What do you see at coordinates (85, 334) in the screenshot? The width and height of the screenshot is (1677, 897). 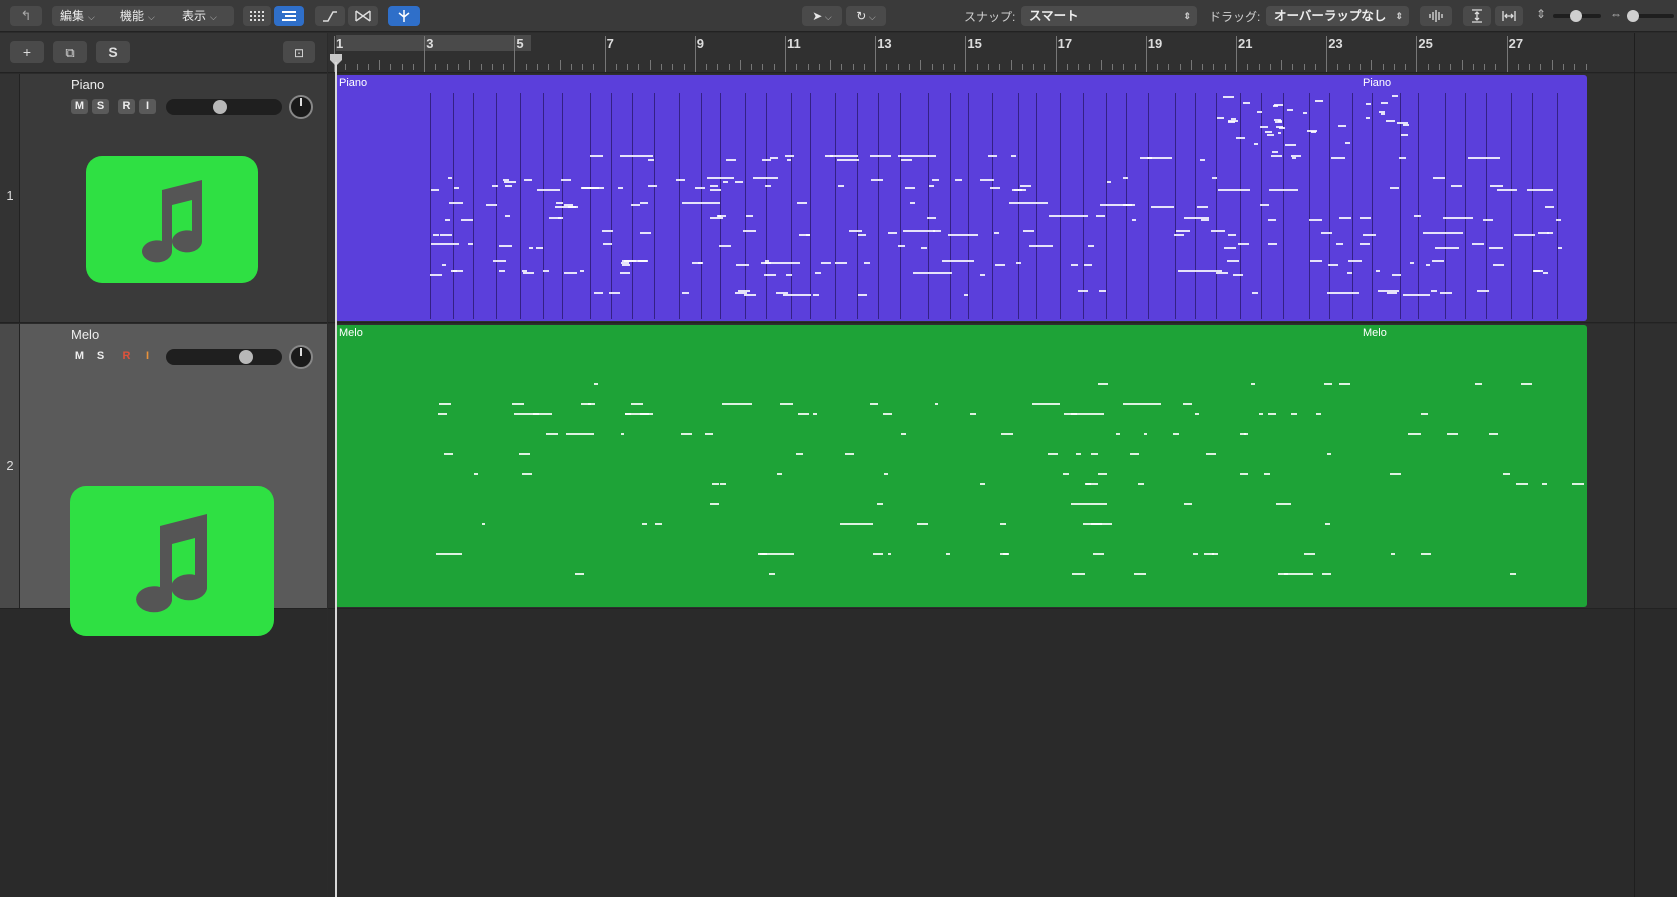 I see `track-name: Melo` at bounding box center [85, 334].